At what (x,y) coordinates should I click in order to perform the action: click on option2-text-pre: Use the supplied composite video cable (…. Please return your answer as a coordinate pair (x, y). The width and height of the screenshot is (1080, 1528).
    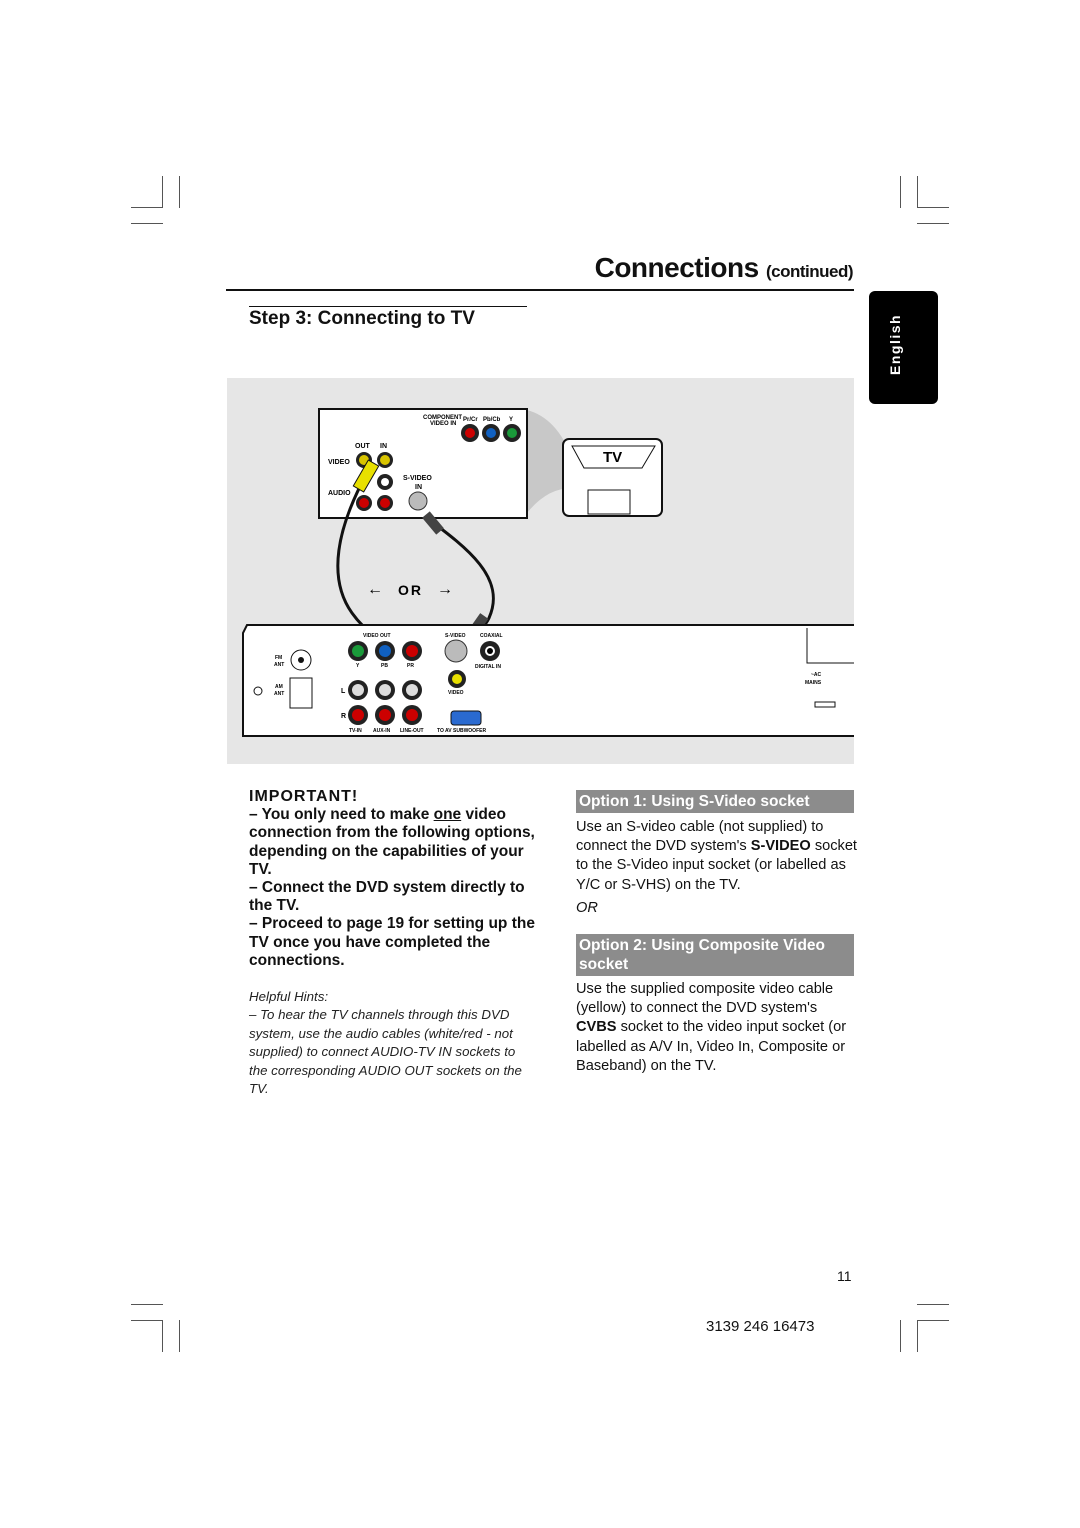
    Looking at the image, I should click on (705, 999).